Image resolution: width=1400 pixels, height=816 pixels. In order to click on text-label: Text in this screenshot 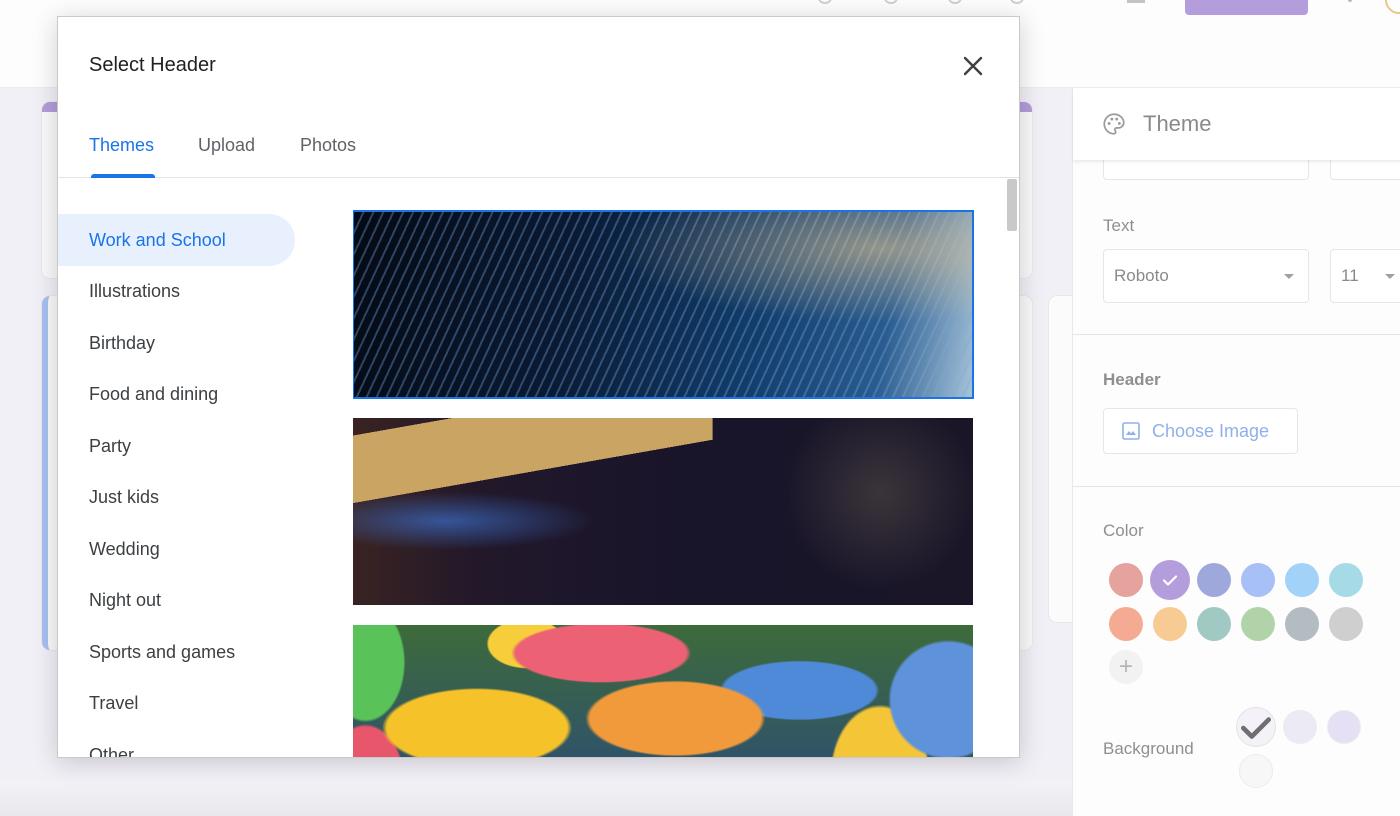, I will do `click(1119, 225)`.